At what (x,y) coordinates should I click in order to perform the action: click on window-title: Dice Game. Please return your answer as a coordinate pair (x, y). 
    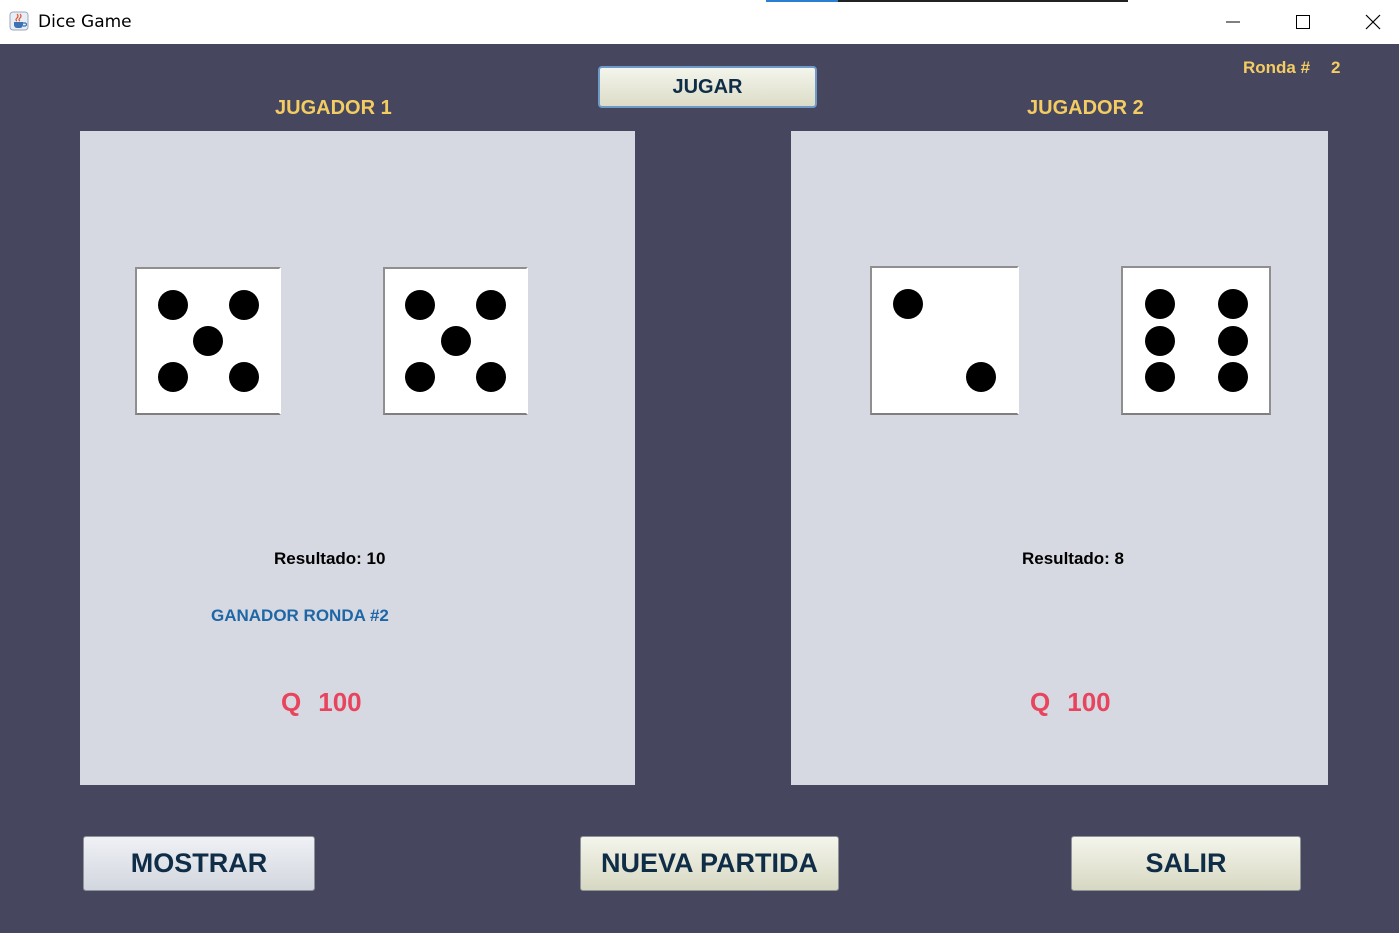
    Looking at the image, I should click on (85, 22).